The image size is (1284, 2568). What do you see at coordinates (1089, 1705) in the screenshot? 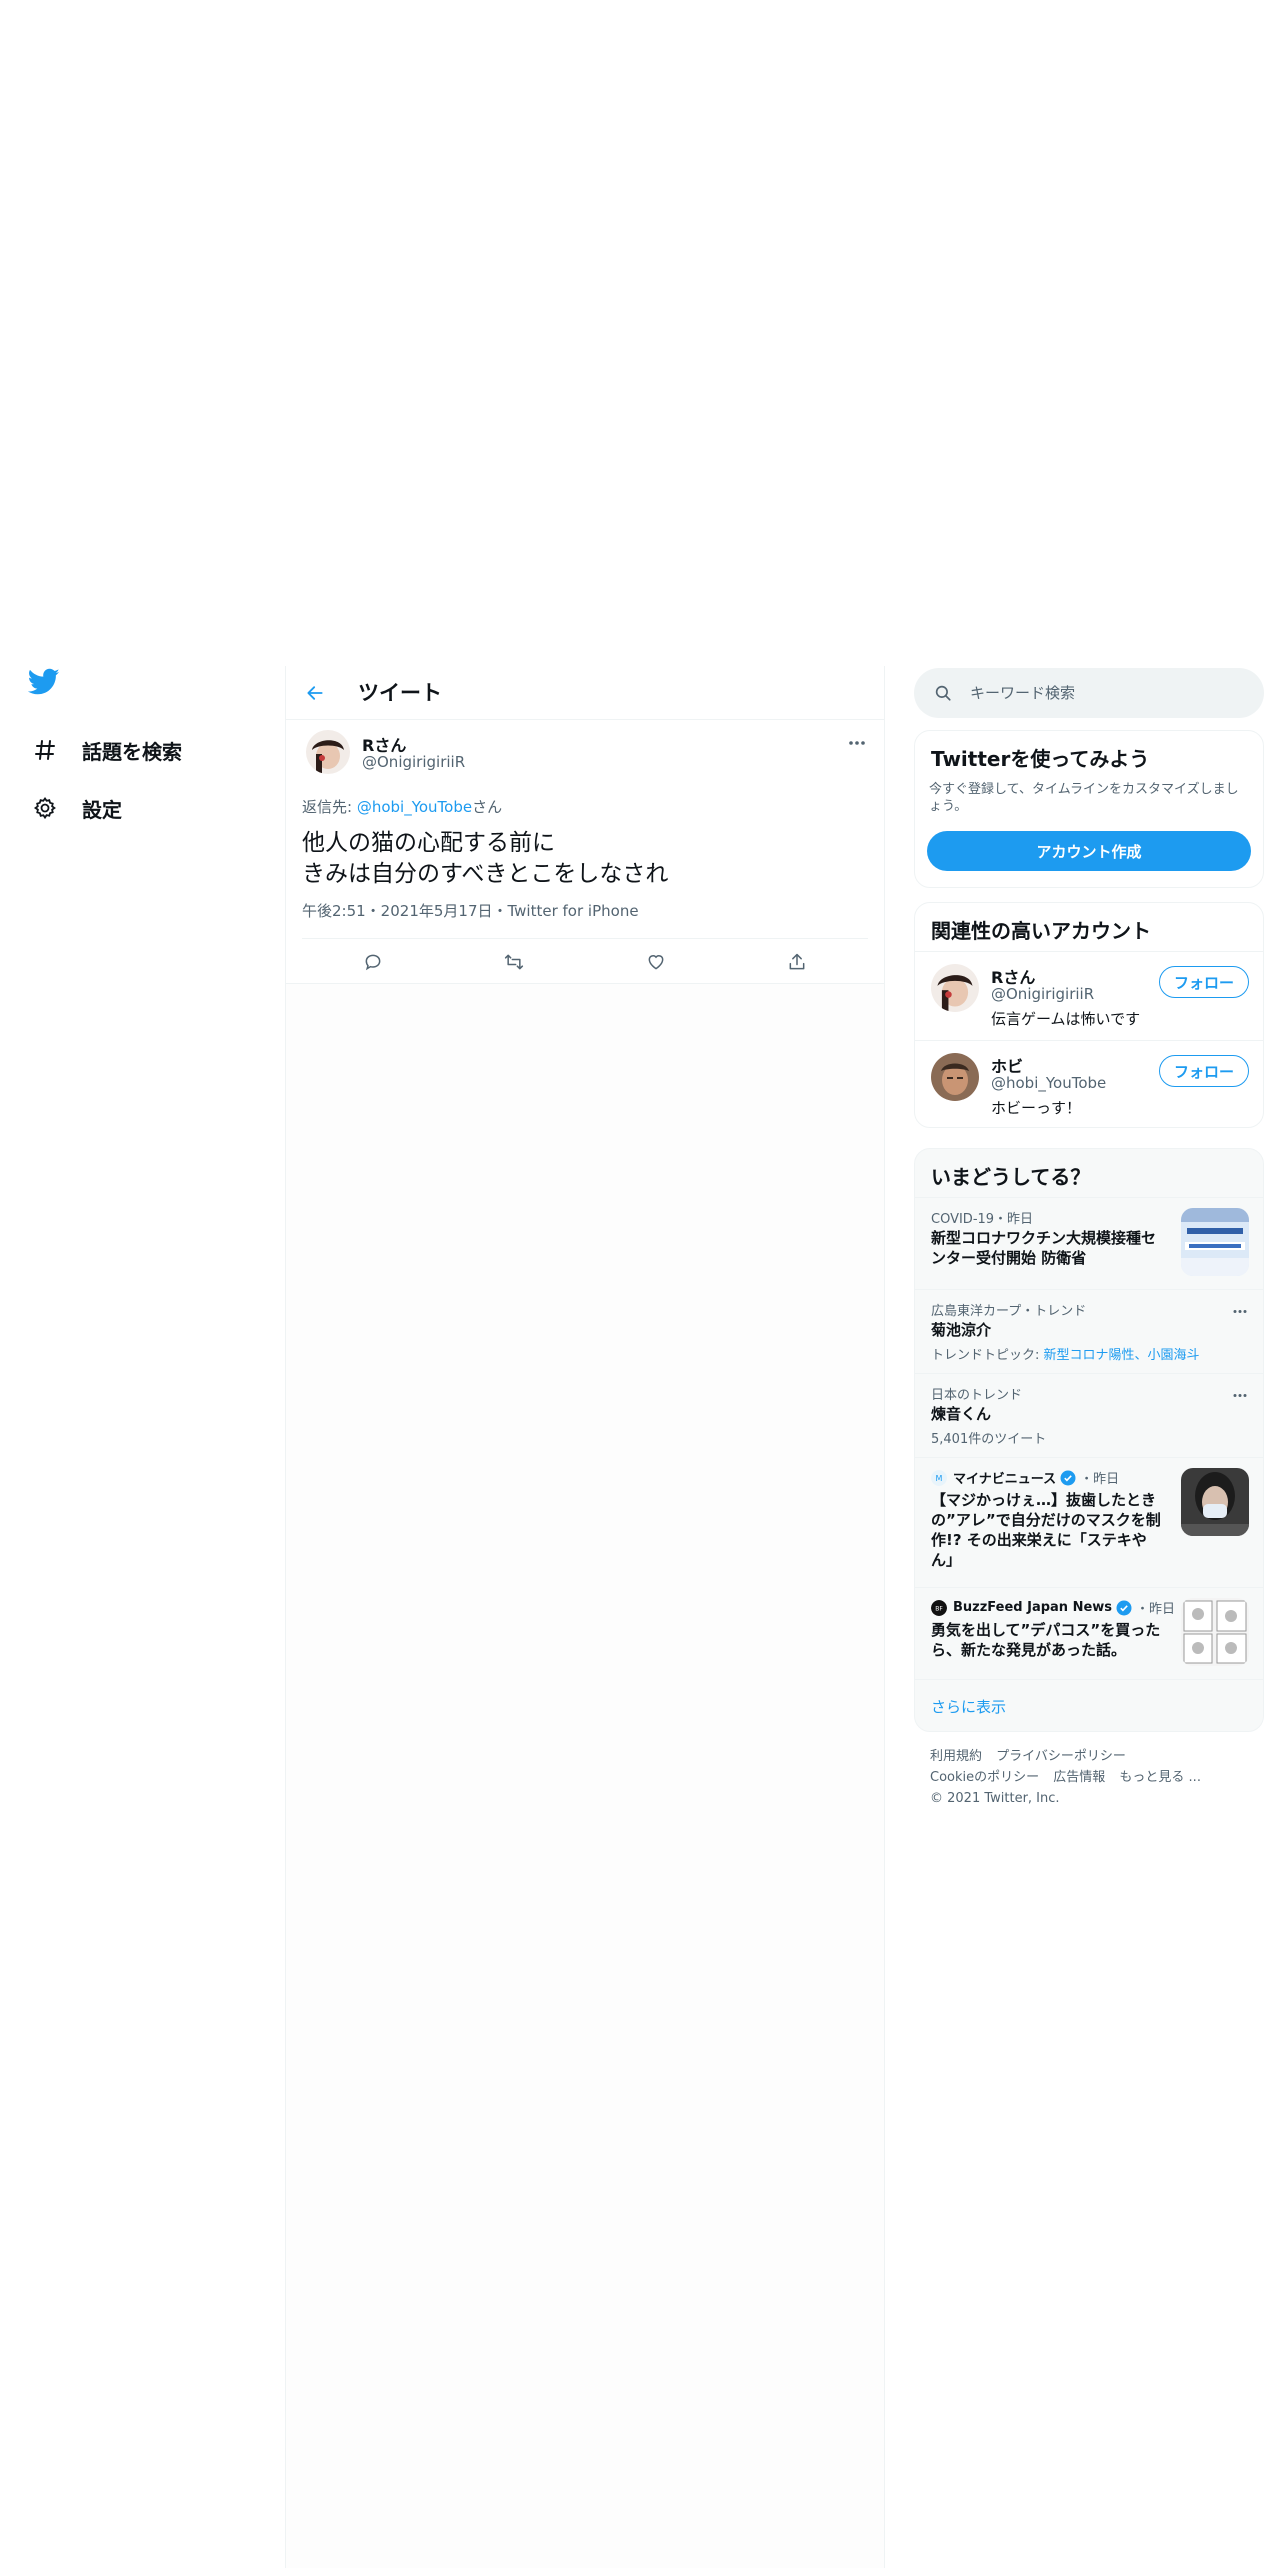
I see `show-more-row: さらに表示` at bounding box center [1089, 1705].